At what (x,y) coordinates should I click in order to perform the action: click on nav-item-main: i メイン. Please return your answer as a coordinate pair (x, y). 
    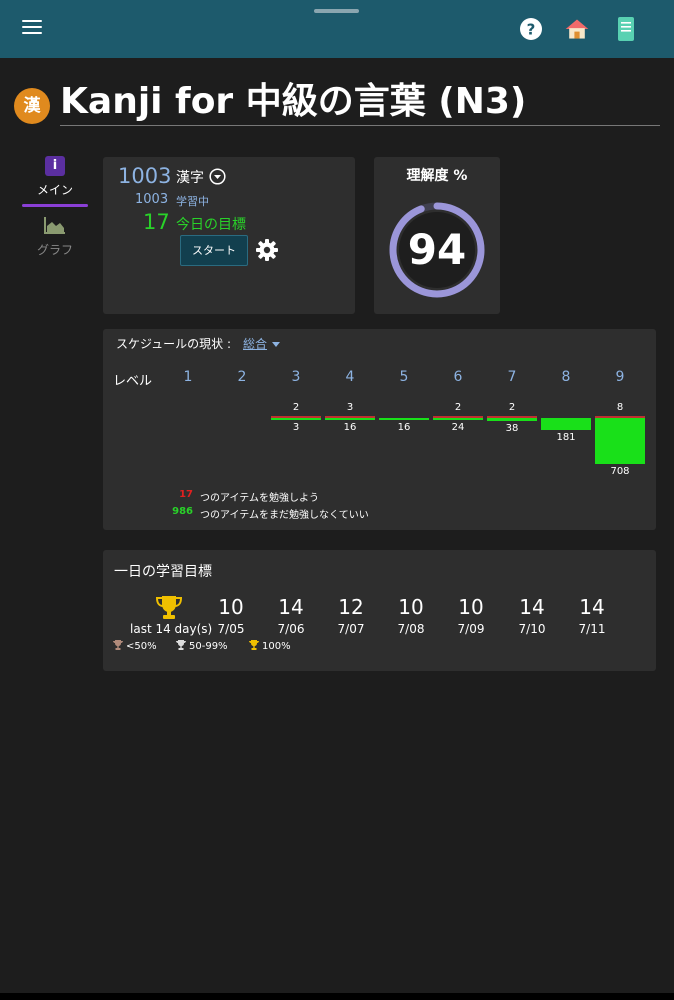
    Looking at the image, I should click on (55, 181).